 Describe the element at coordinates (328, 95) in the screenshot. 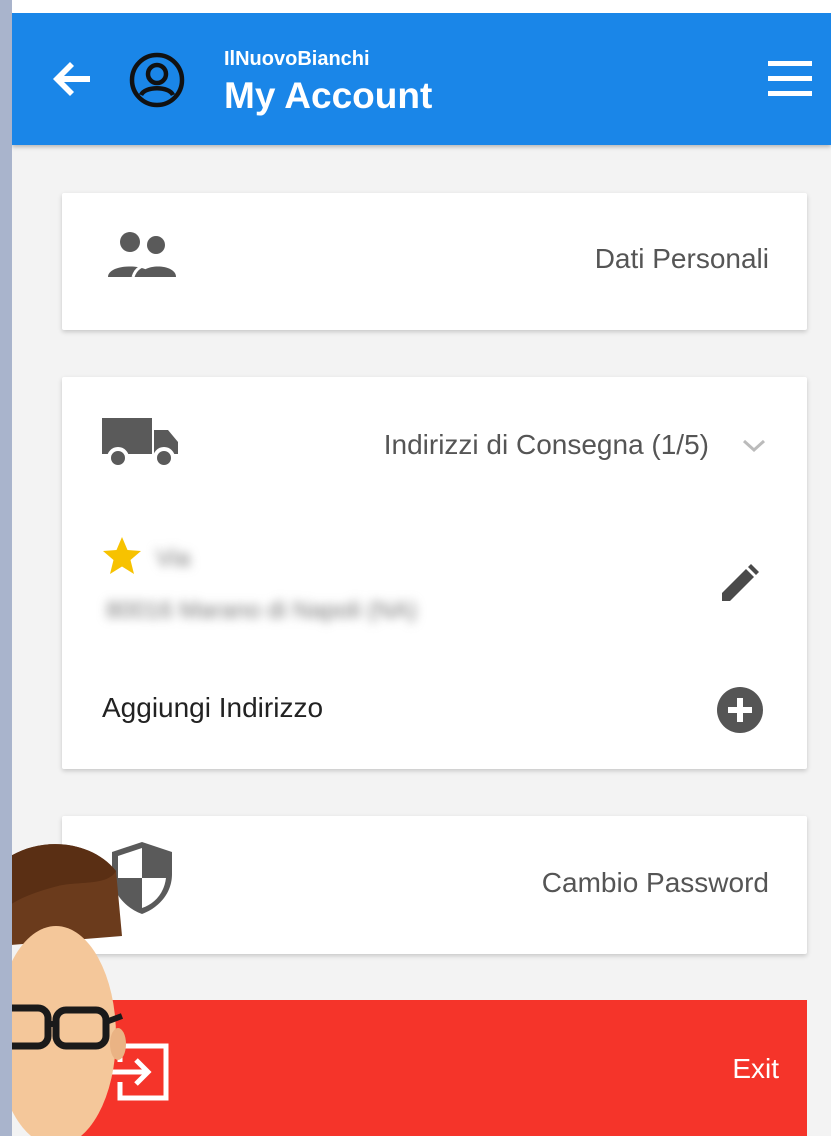

I see `page-title: My Account` at that location.